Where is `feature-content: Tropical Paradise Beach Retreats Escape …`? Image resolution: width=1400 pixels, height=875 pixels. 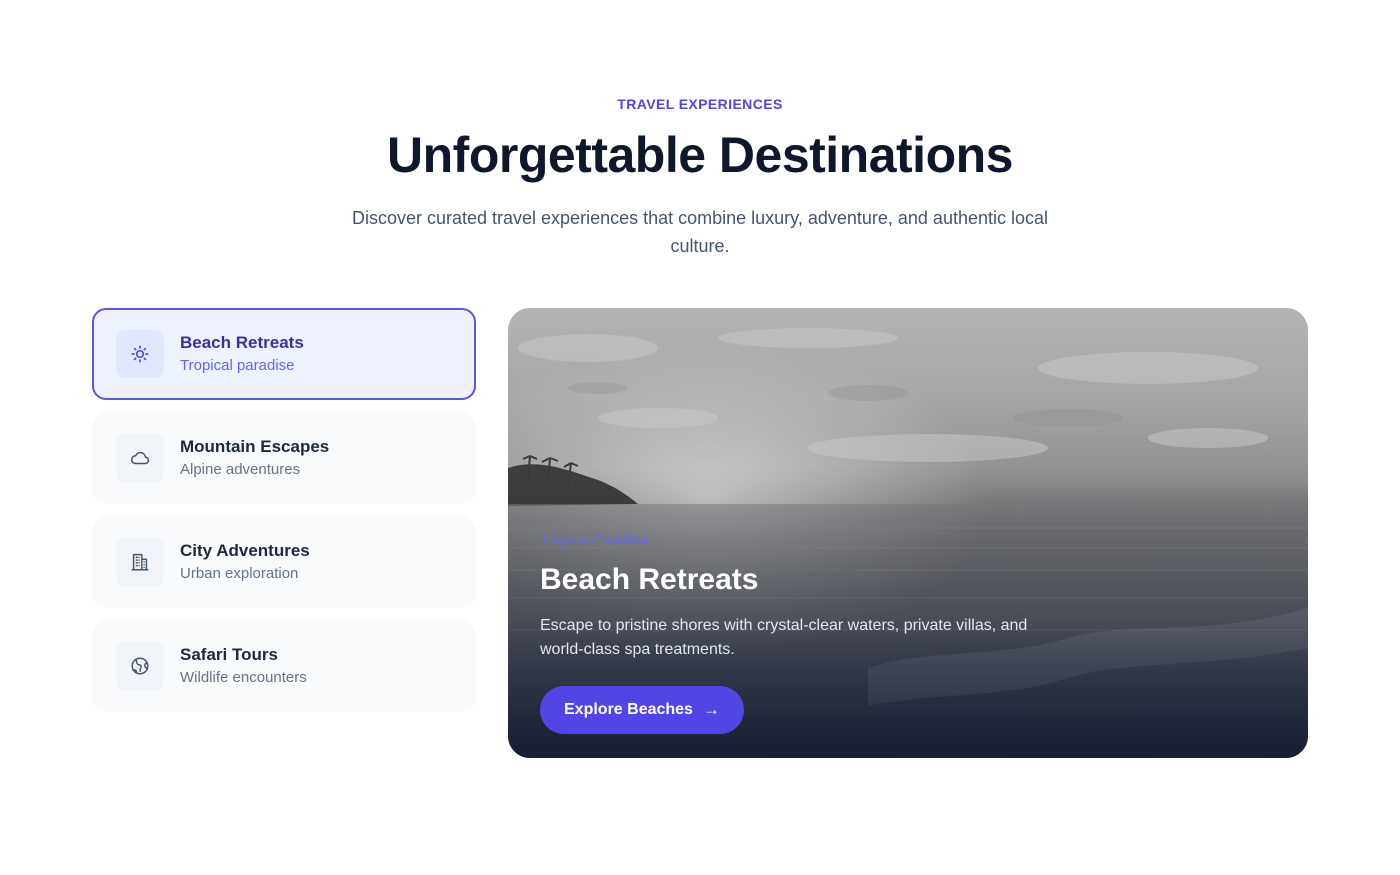
feature-content: Tropical Paradise Beach Retreats Escape … is located at coordinates (800, 632).